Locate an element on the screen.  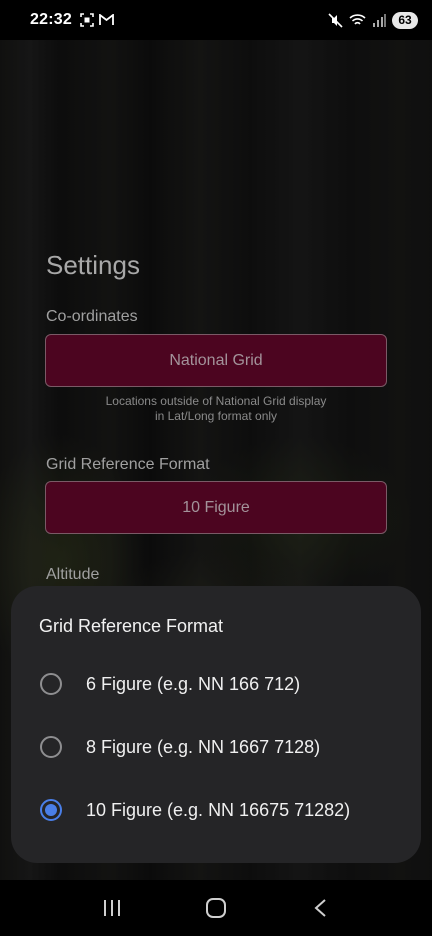
dialog-title: Grid Reference Format is located at coordinates (131, 626).